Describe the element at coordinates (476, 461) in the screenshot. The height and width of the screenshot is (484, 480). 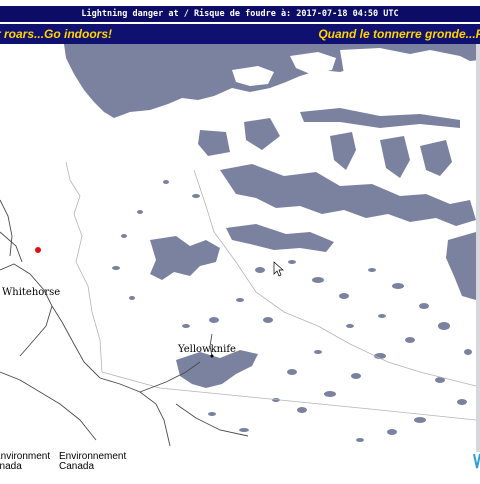
I see `corner-logo-icon` at that location.